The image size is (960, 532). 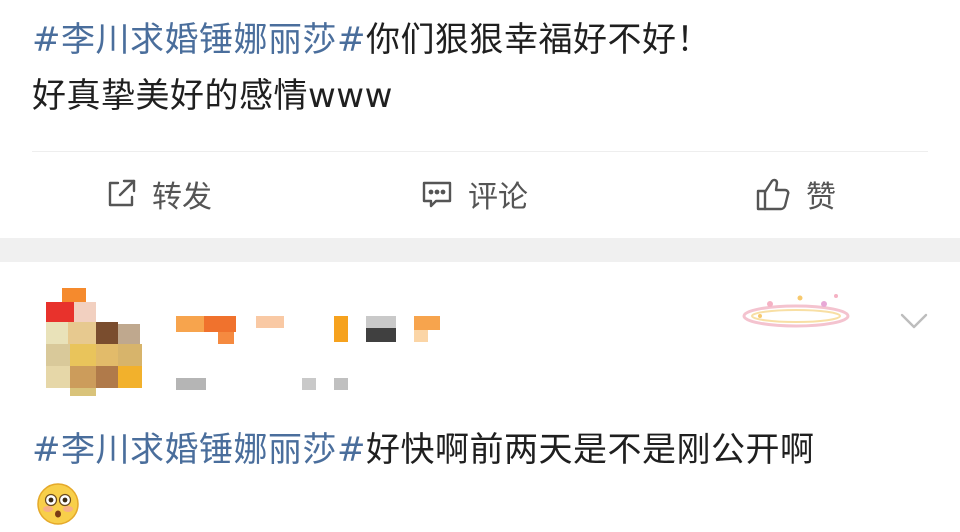 I want to click on like-button: 赞, so click(x=795, y=194).